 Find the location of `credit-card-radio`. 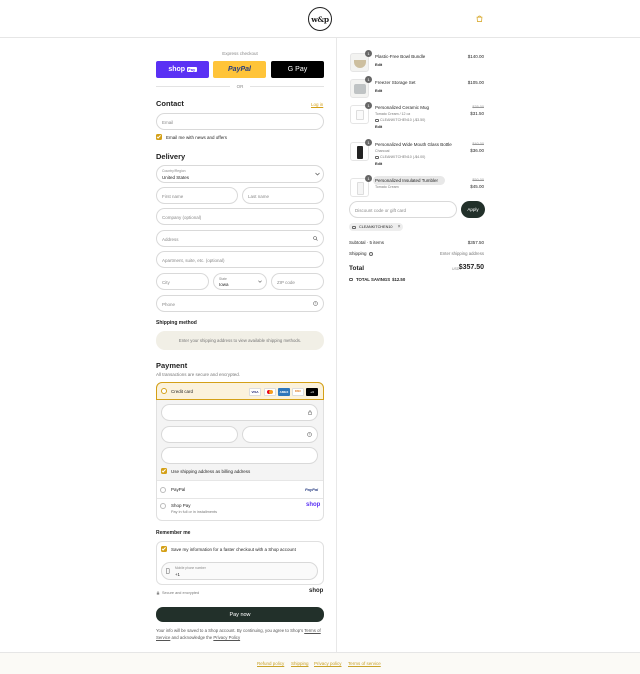

credit-card-radio is located at coordinates (164, 391).